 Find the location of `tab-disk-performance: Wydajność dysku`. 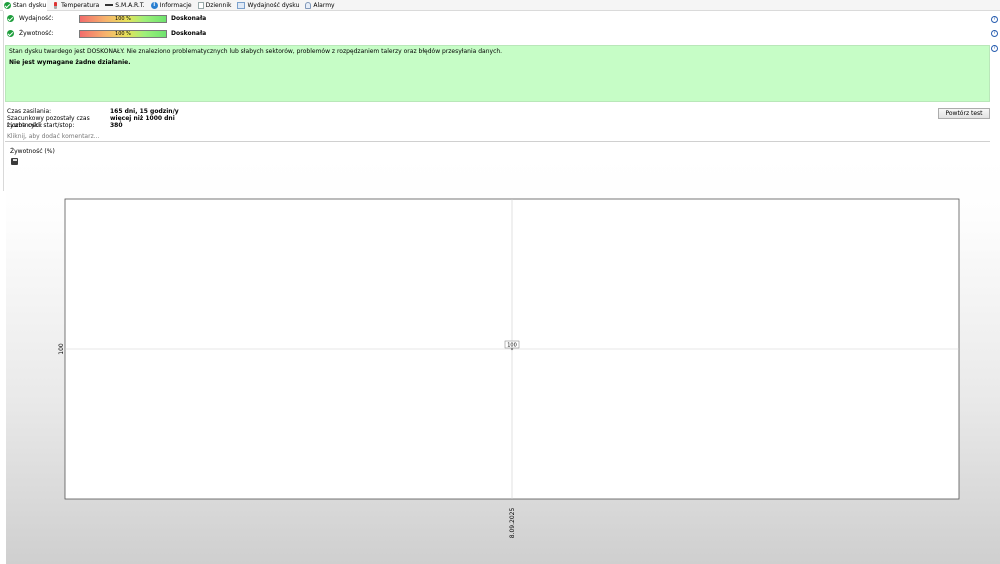

tab-disk-performance: Wydajność dysku is located at coordinates (268, 5).